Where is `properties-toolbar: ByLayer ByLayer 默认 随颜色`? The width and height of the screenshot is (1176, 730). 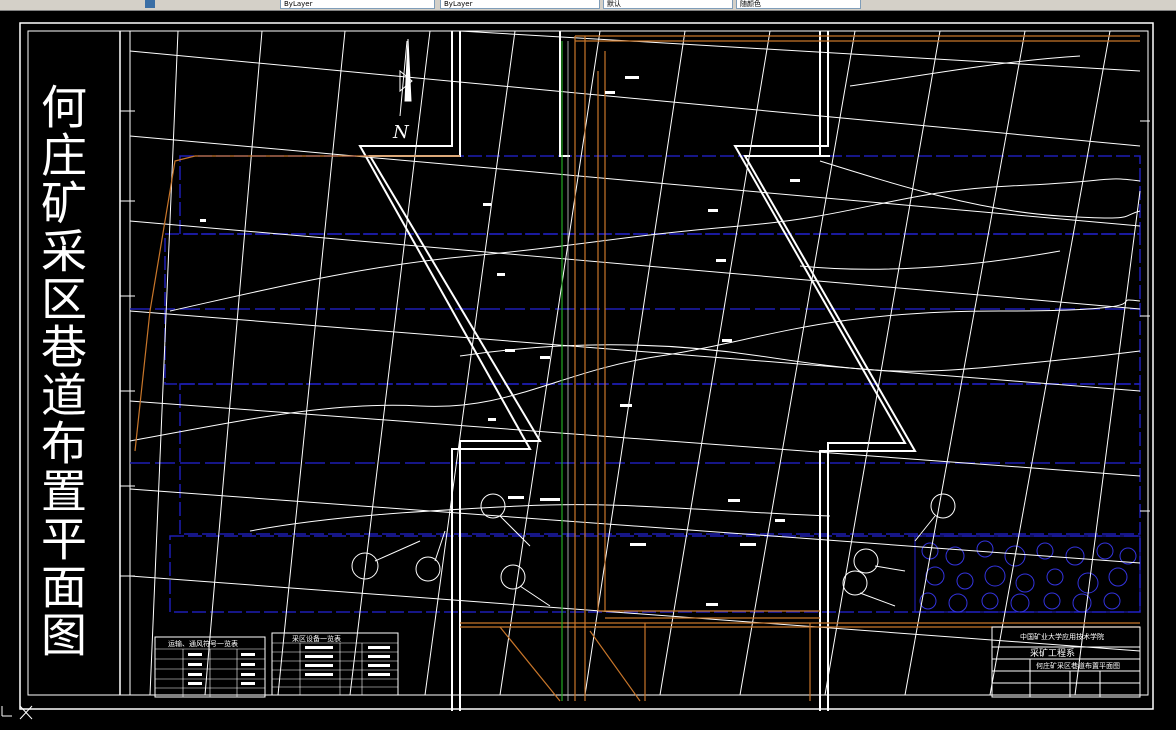 properties-toolbar: ByLayer ByLayer 默认 随颜色 is located at coordinates (588, 5).